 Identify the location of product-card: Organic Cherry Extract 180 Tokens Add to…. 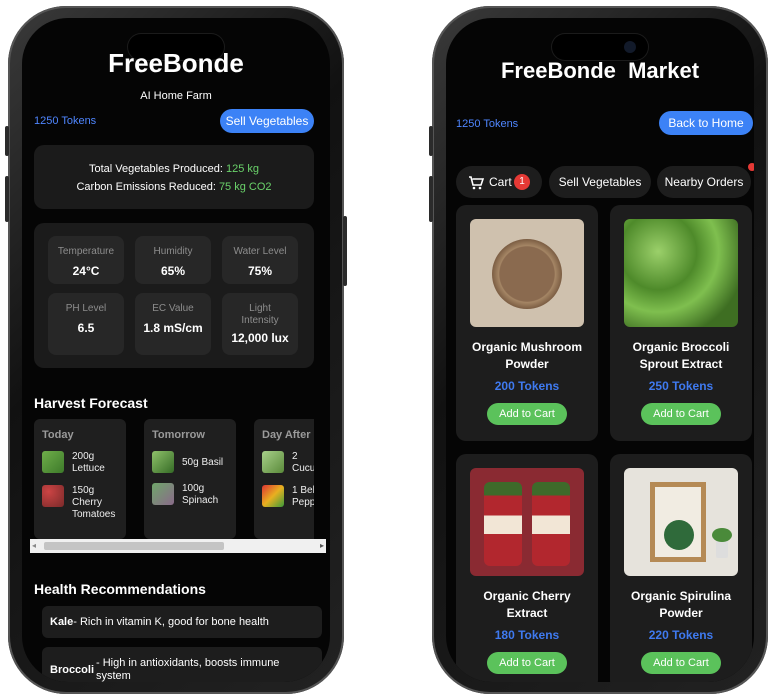
(527, 568).